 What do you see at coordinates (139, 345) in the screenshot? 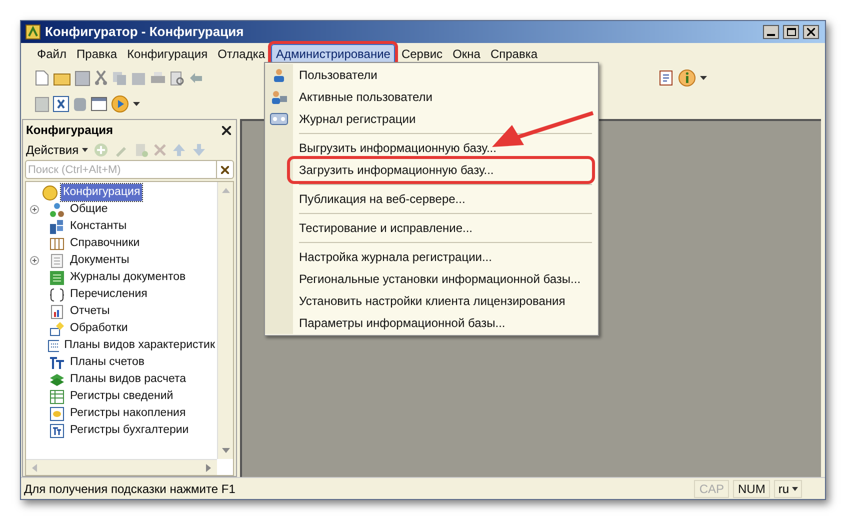
I see `tree-item: Планы видов характеристик` at bounding box center [139, 345].